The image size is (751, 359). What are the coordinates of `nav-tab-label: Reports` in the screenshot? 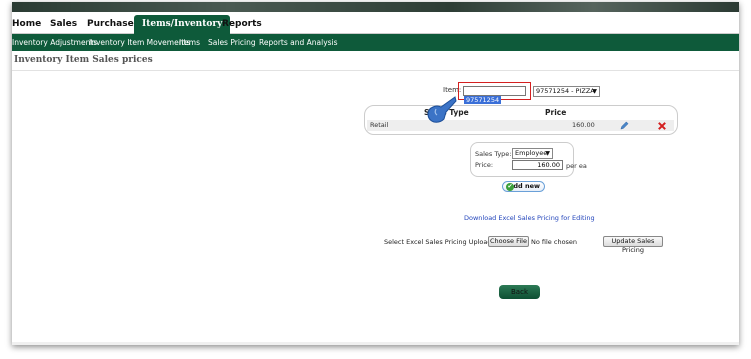 It's located at (242, 24).